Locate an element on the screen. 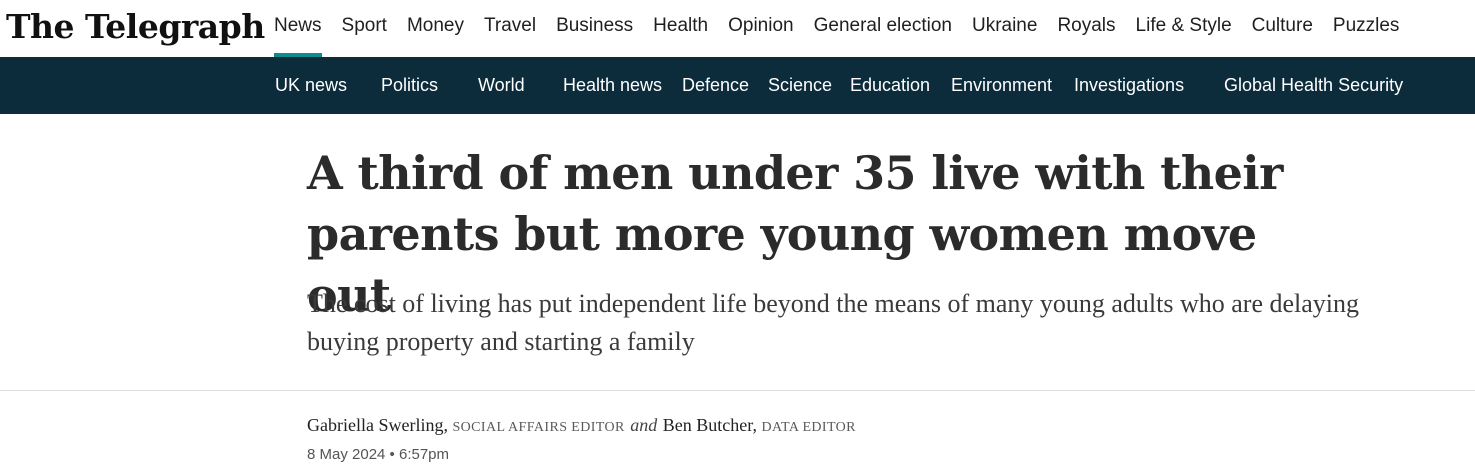  publish-date: 8 May 2024 • 6:57pm is located at coordinates (378, 454).